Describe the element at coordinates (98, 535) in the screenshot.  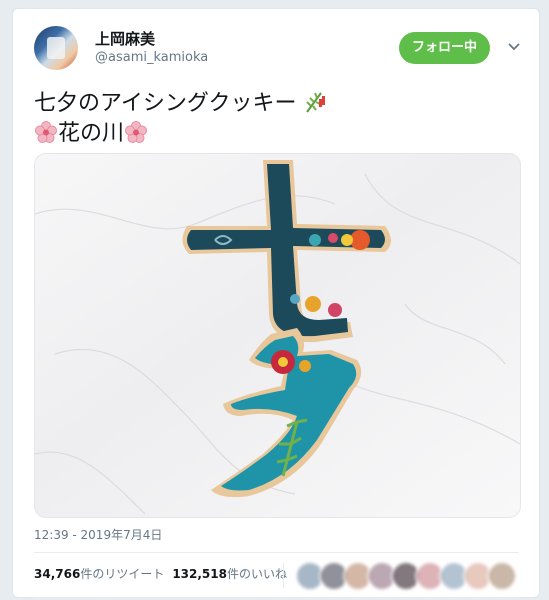
I see `tweet-timestamp: 12:39 - 2019年7月4日` at that location.